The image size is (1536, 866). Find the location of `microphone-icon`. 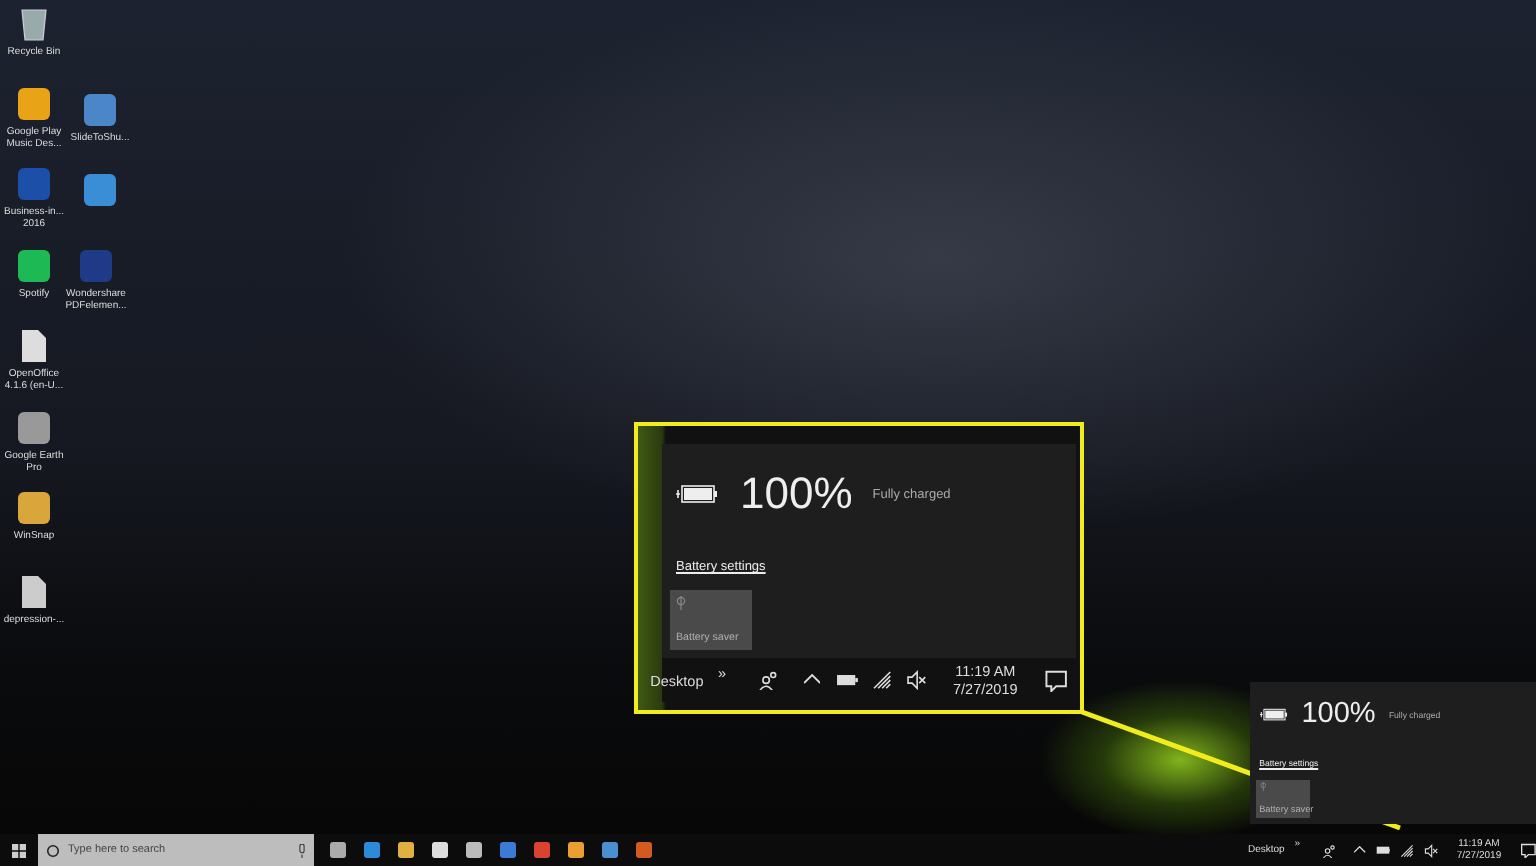

microphone-icon is located at coordinates (302, 850).